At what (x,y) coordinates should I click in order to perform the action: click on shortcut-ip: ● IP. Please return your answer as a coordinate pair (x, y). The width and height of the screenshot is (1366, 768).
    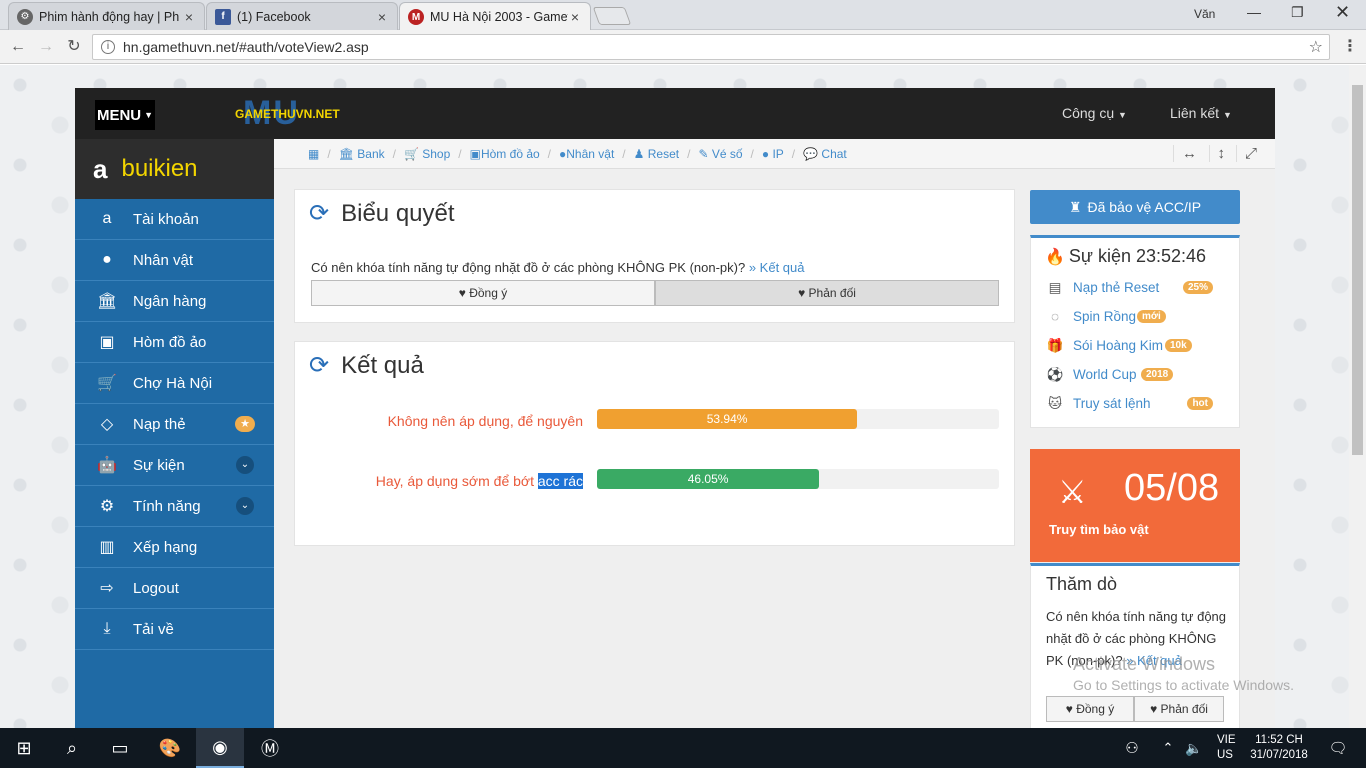
    Looking at the image, I should click on (773, 154).